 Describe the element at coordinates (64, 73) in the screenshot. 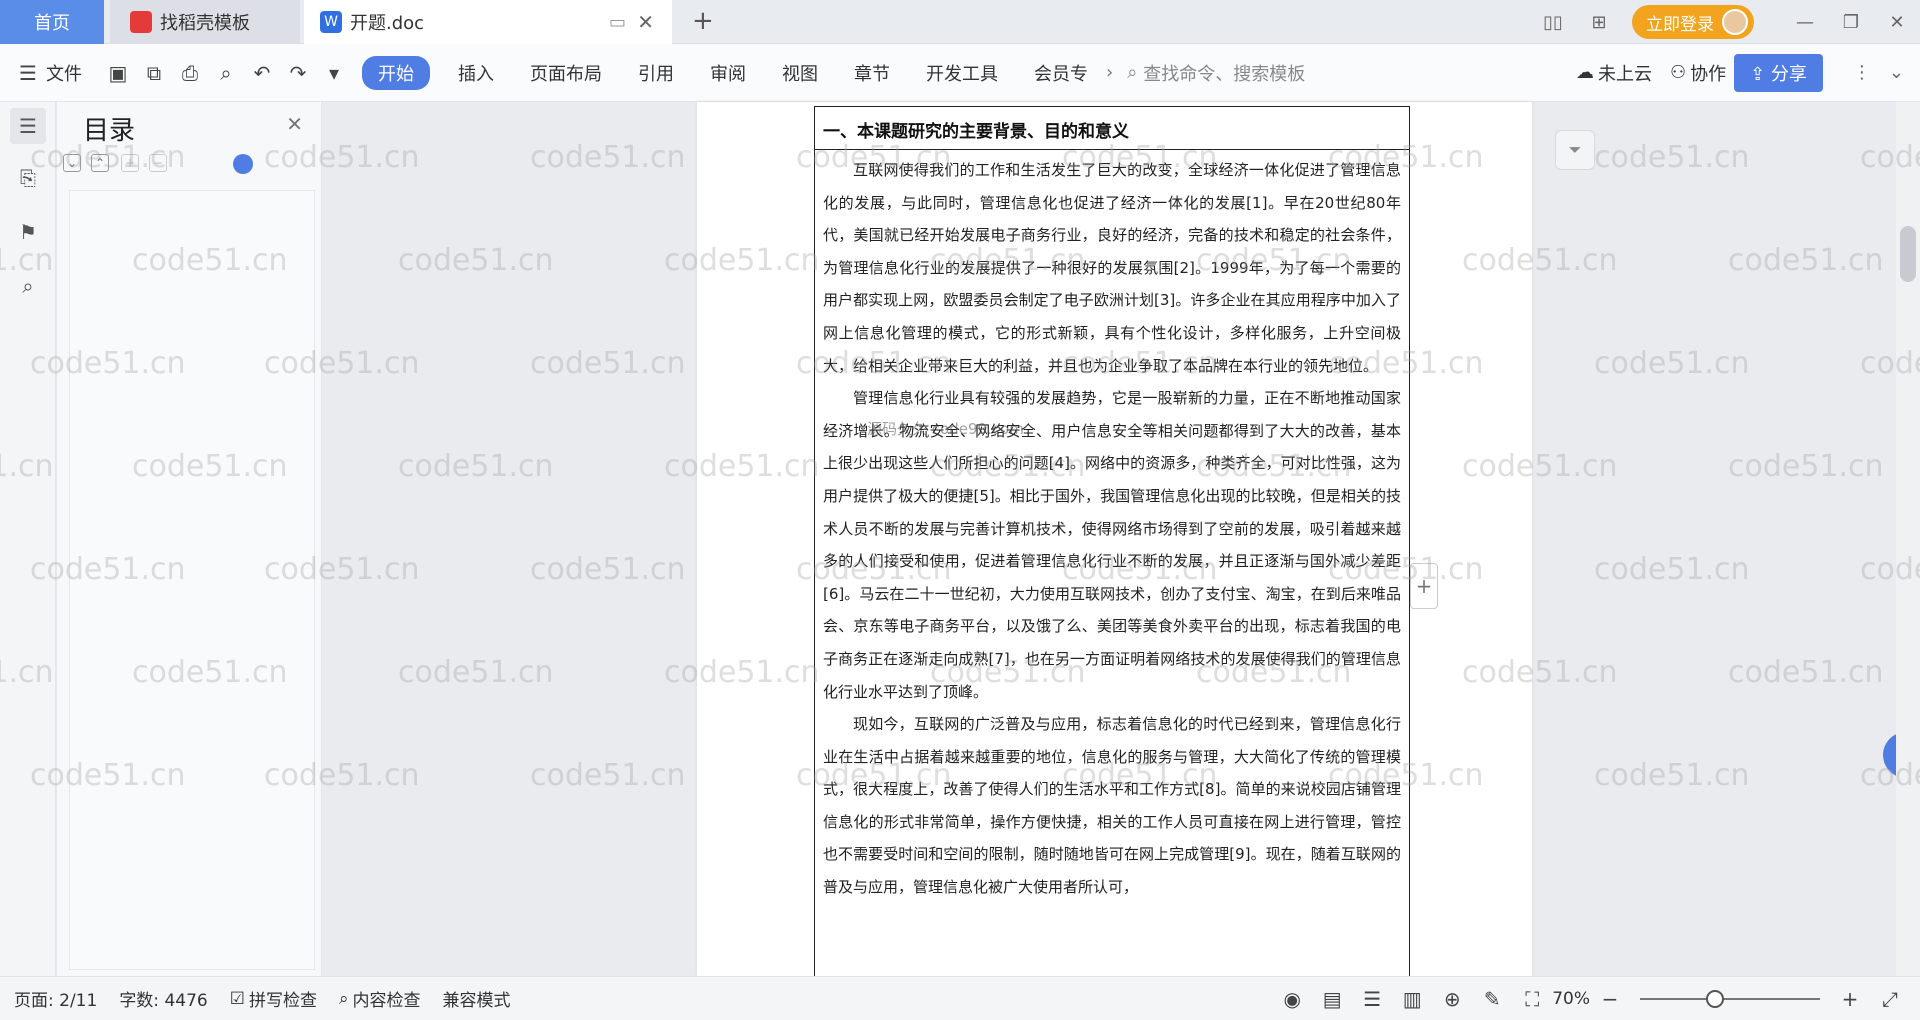

I see `file-menu: 文件` at that location.